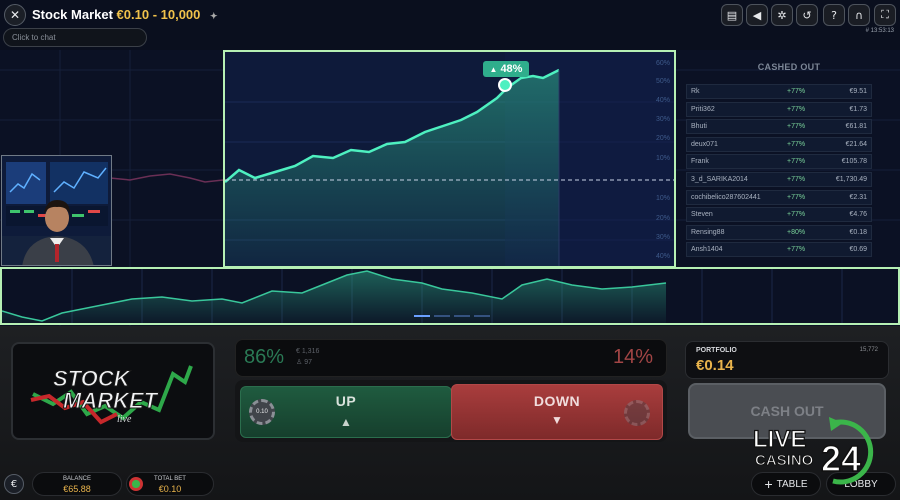 Image resolution: width=900 pixels, height=500 pixels. I want to click on cashed-out-row: deux071 +77% €21.64, so click(779, 144).